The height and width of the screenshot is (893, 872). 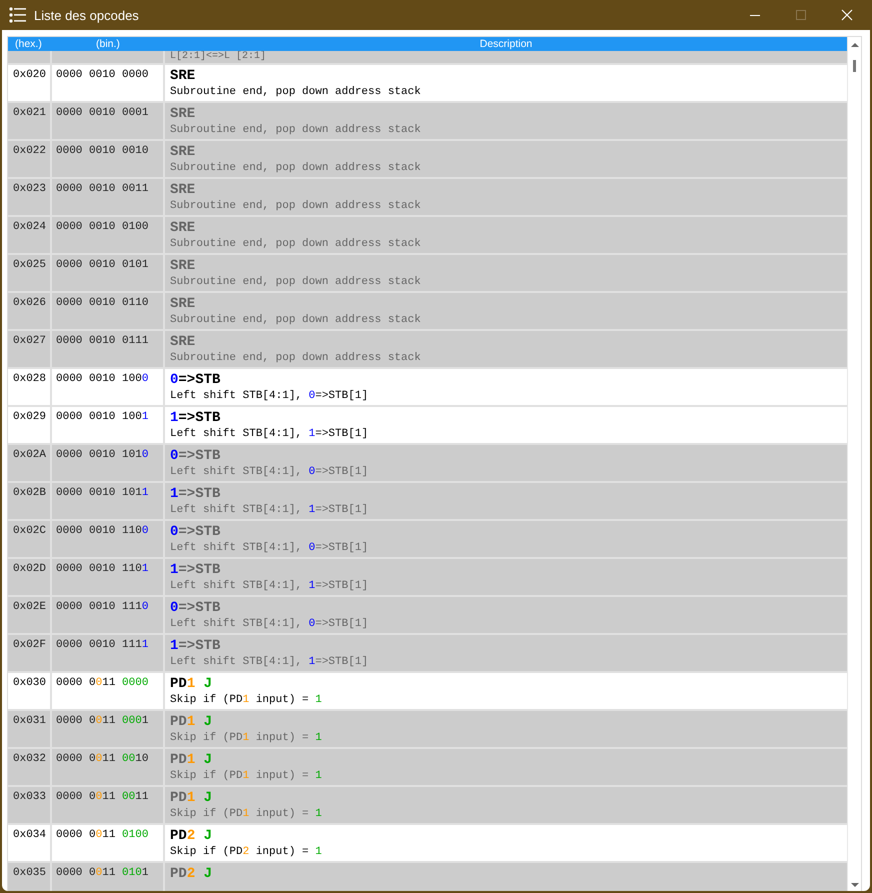 I want to click on table-cell: 0000 0010 0101, so click(x=102, y=265).